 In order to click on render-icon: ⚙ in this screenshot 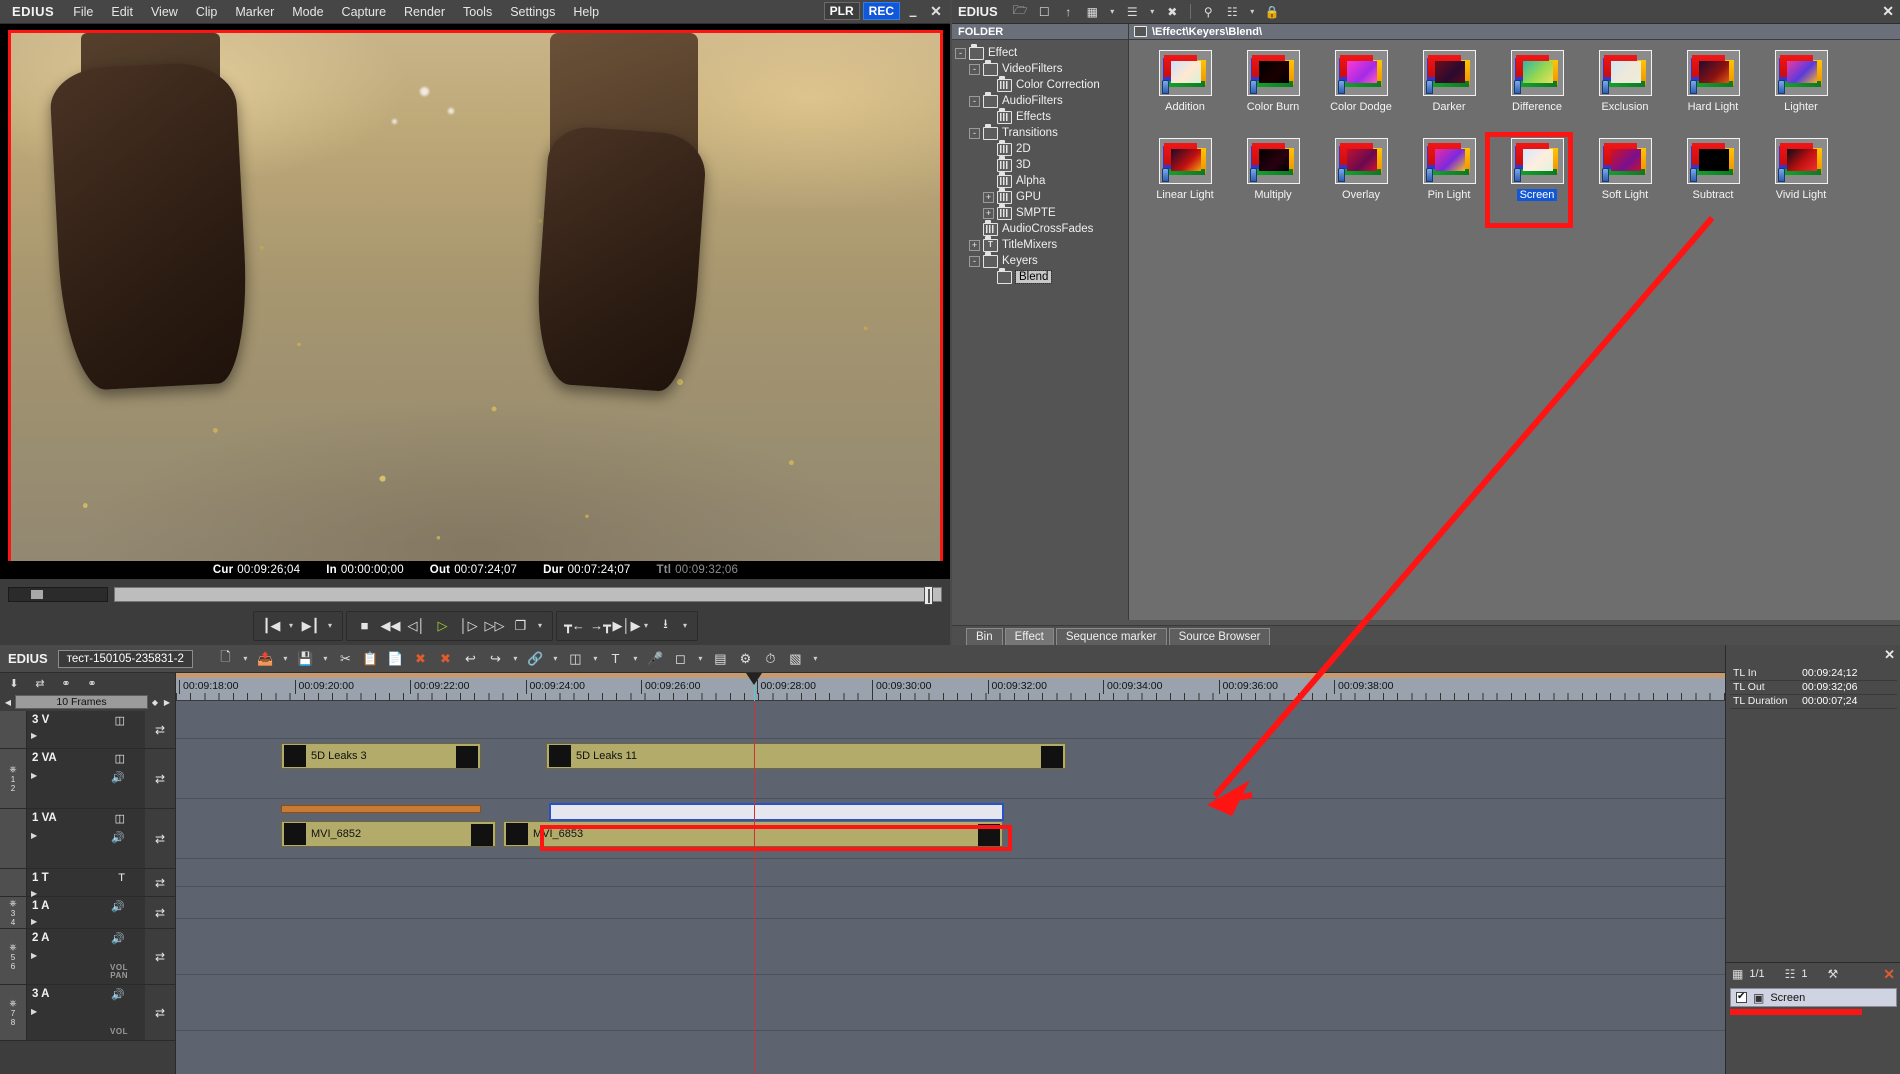, I will do `click(745, 659)`.